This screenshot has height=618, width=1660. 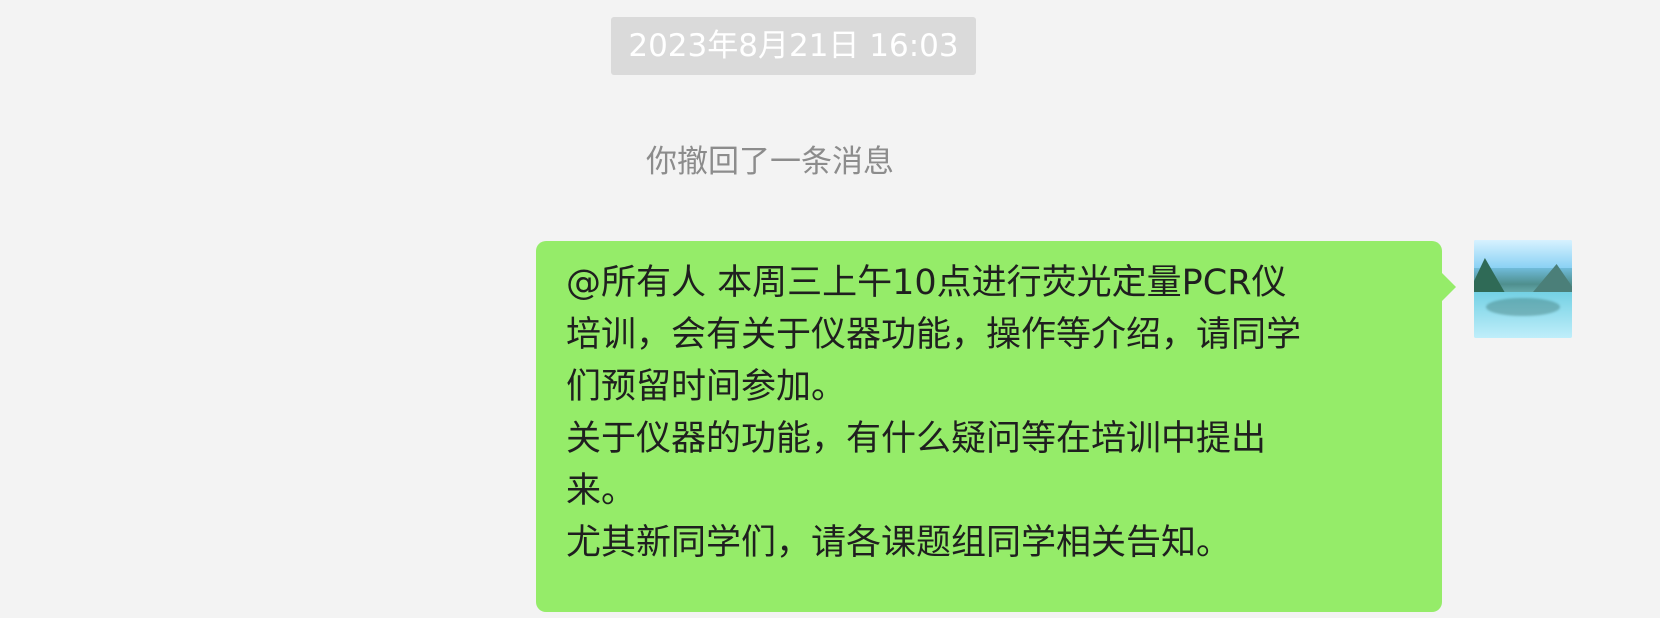 I want to click on chat-timestamp: 2023年8月21日 16:03, so click(x=793, y=46).